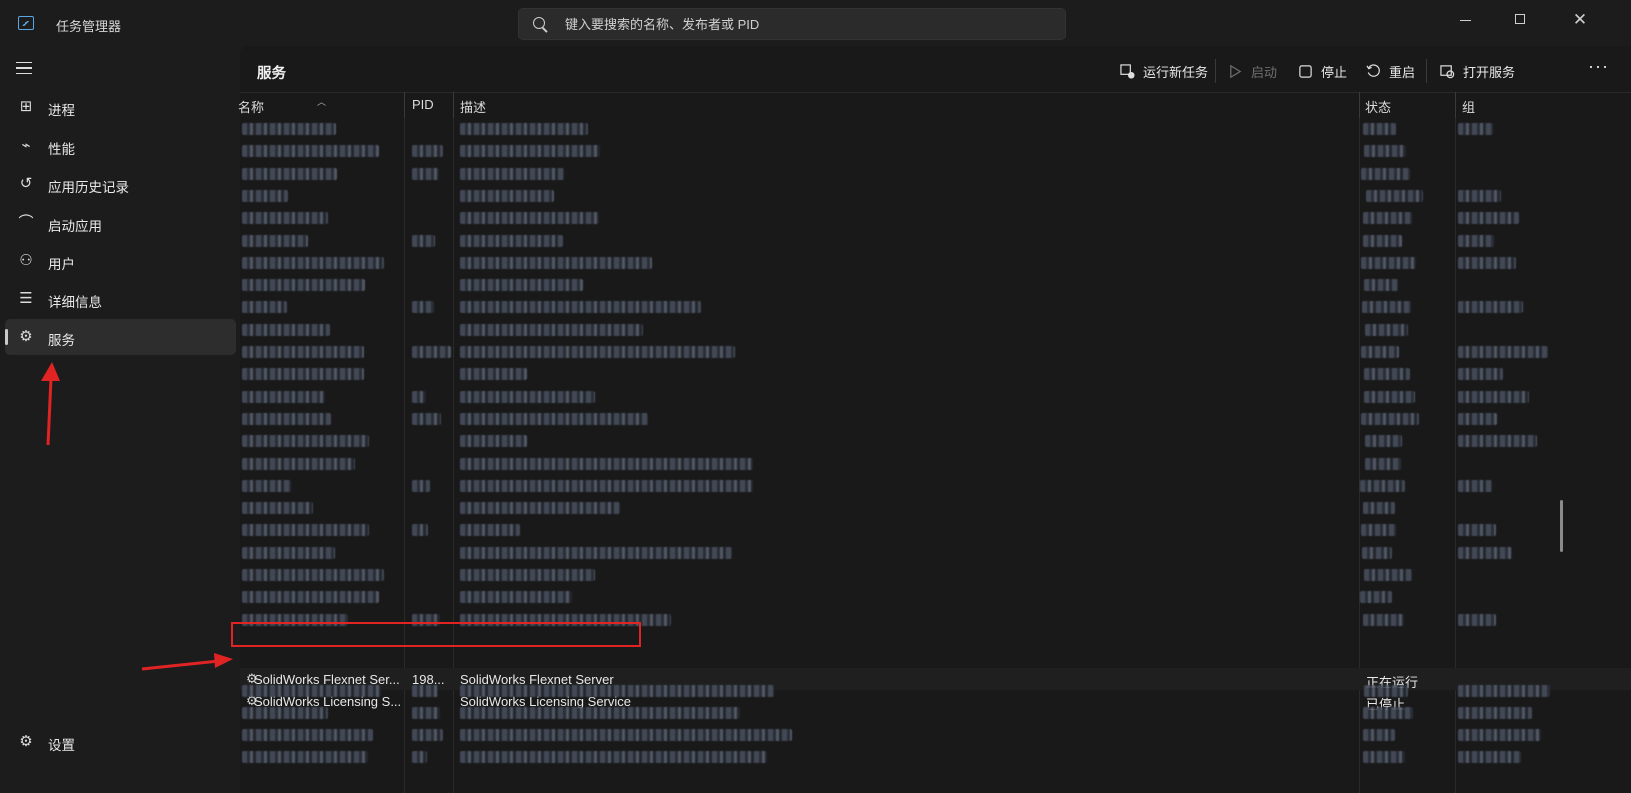 The image size is (1631, 793). Describe the element at coordinates (282, 106) in the screenshot. I see `column-header-name: 名称 ︿` at that location.